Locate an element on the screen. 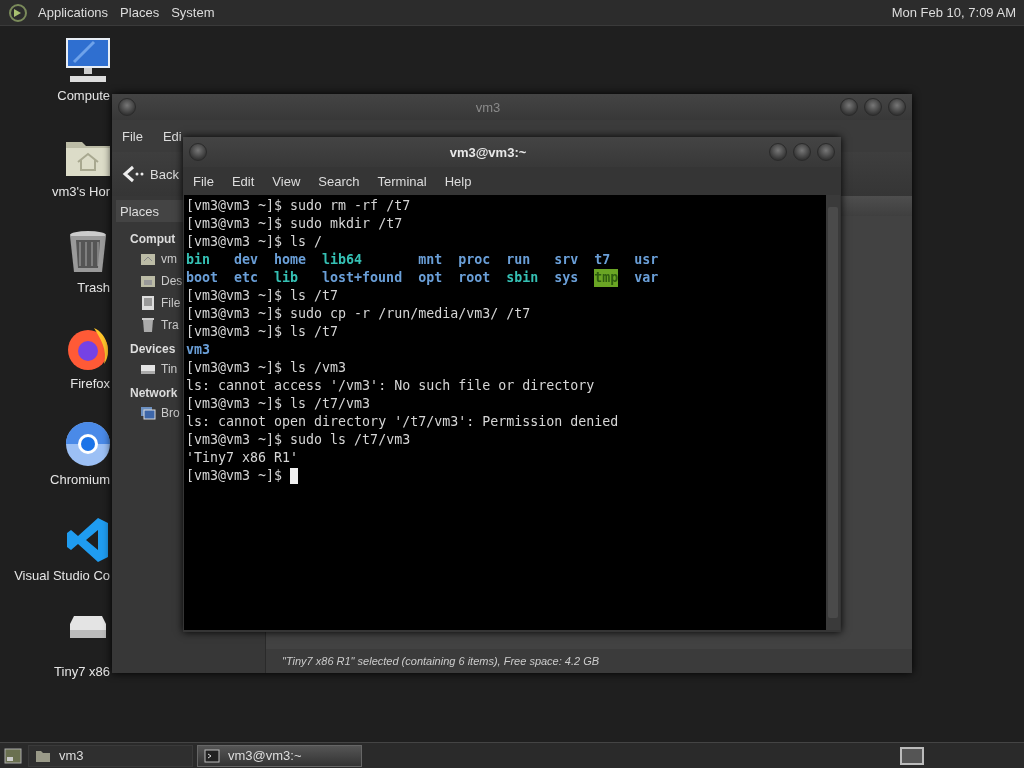 This screenshot has width=1024, height=768. folder-icon is located at coordinates (148, 281).